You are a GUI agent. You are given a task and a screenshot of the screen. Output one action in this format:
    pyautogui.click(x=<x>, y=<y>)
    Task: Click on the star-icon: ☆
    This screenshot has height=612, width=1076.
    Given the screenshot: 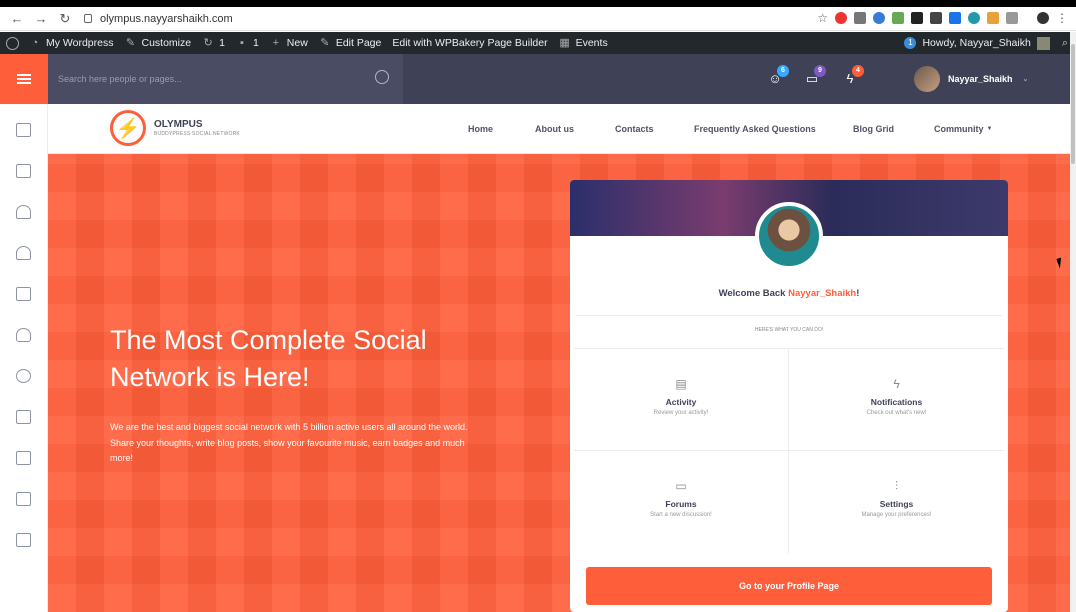 What is the action you would take?
    pyautogui.click(x=822, y=18)
    